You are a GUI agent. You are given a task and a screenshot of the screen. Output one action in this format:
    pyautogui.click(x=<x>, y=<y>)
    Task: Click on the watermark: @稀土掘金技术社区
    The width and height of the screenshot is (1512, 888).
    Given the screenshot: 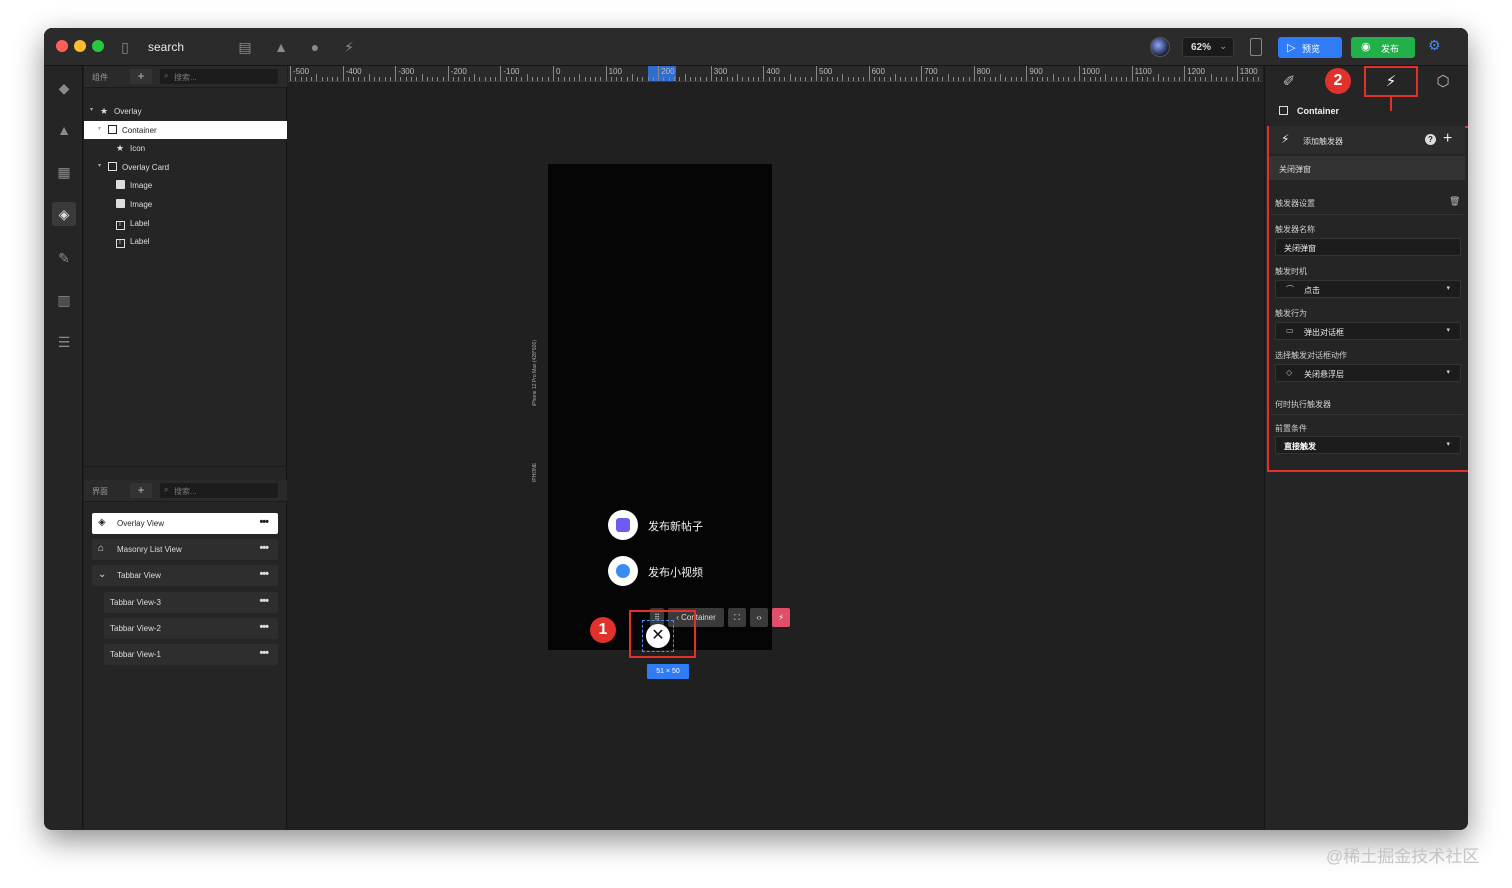 What is the action you would take?
    pyautogui.click(x=1403, y=856)
    